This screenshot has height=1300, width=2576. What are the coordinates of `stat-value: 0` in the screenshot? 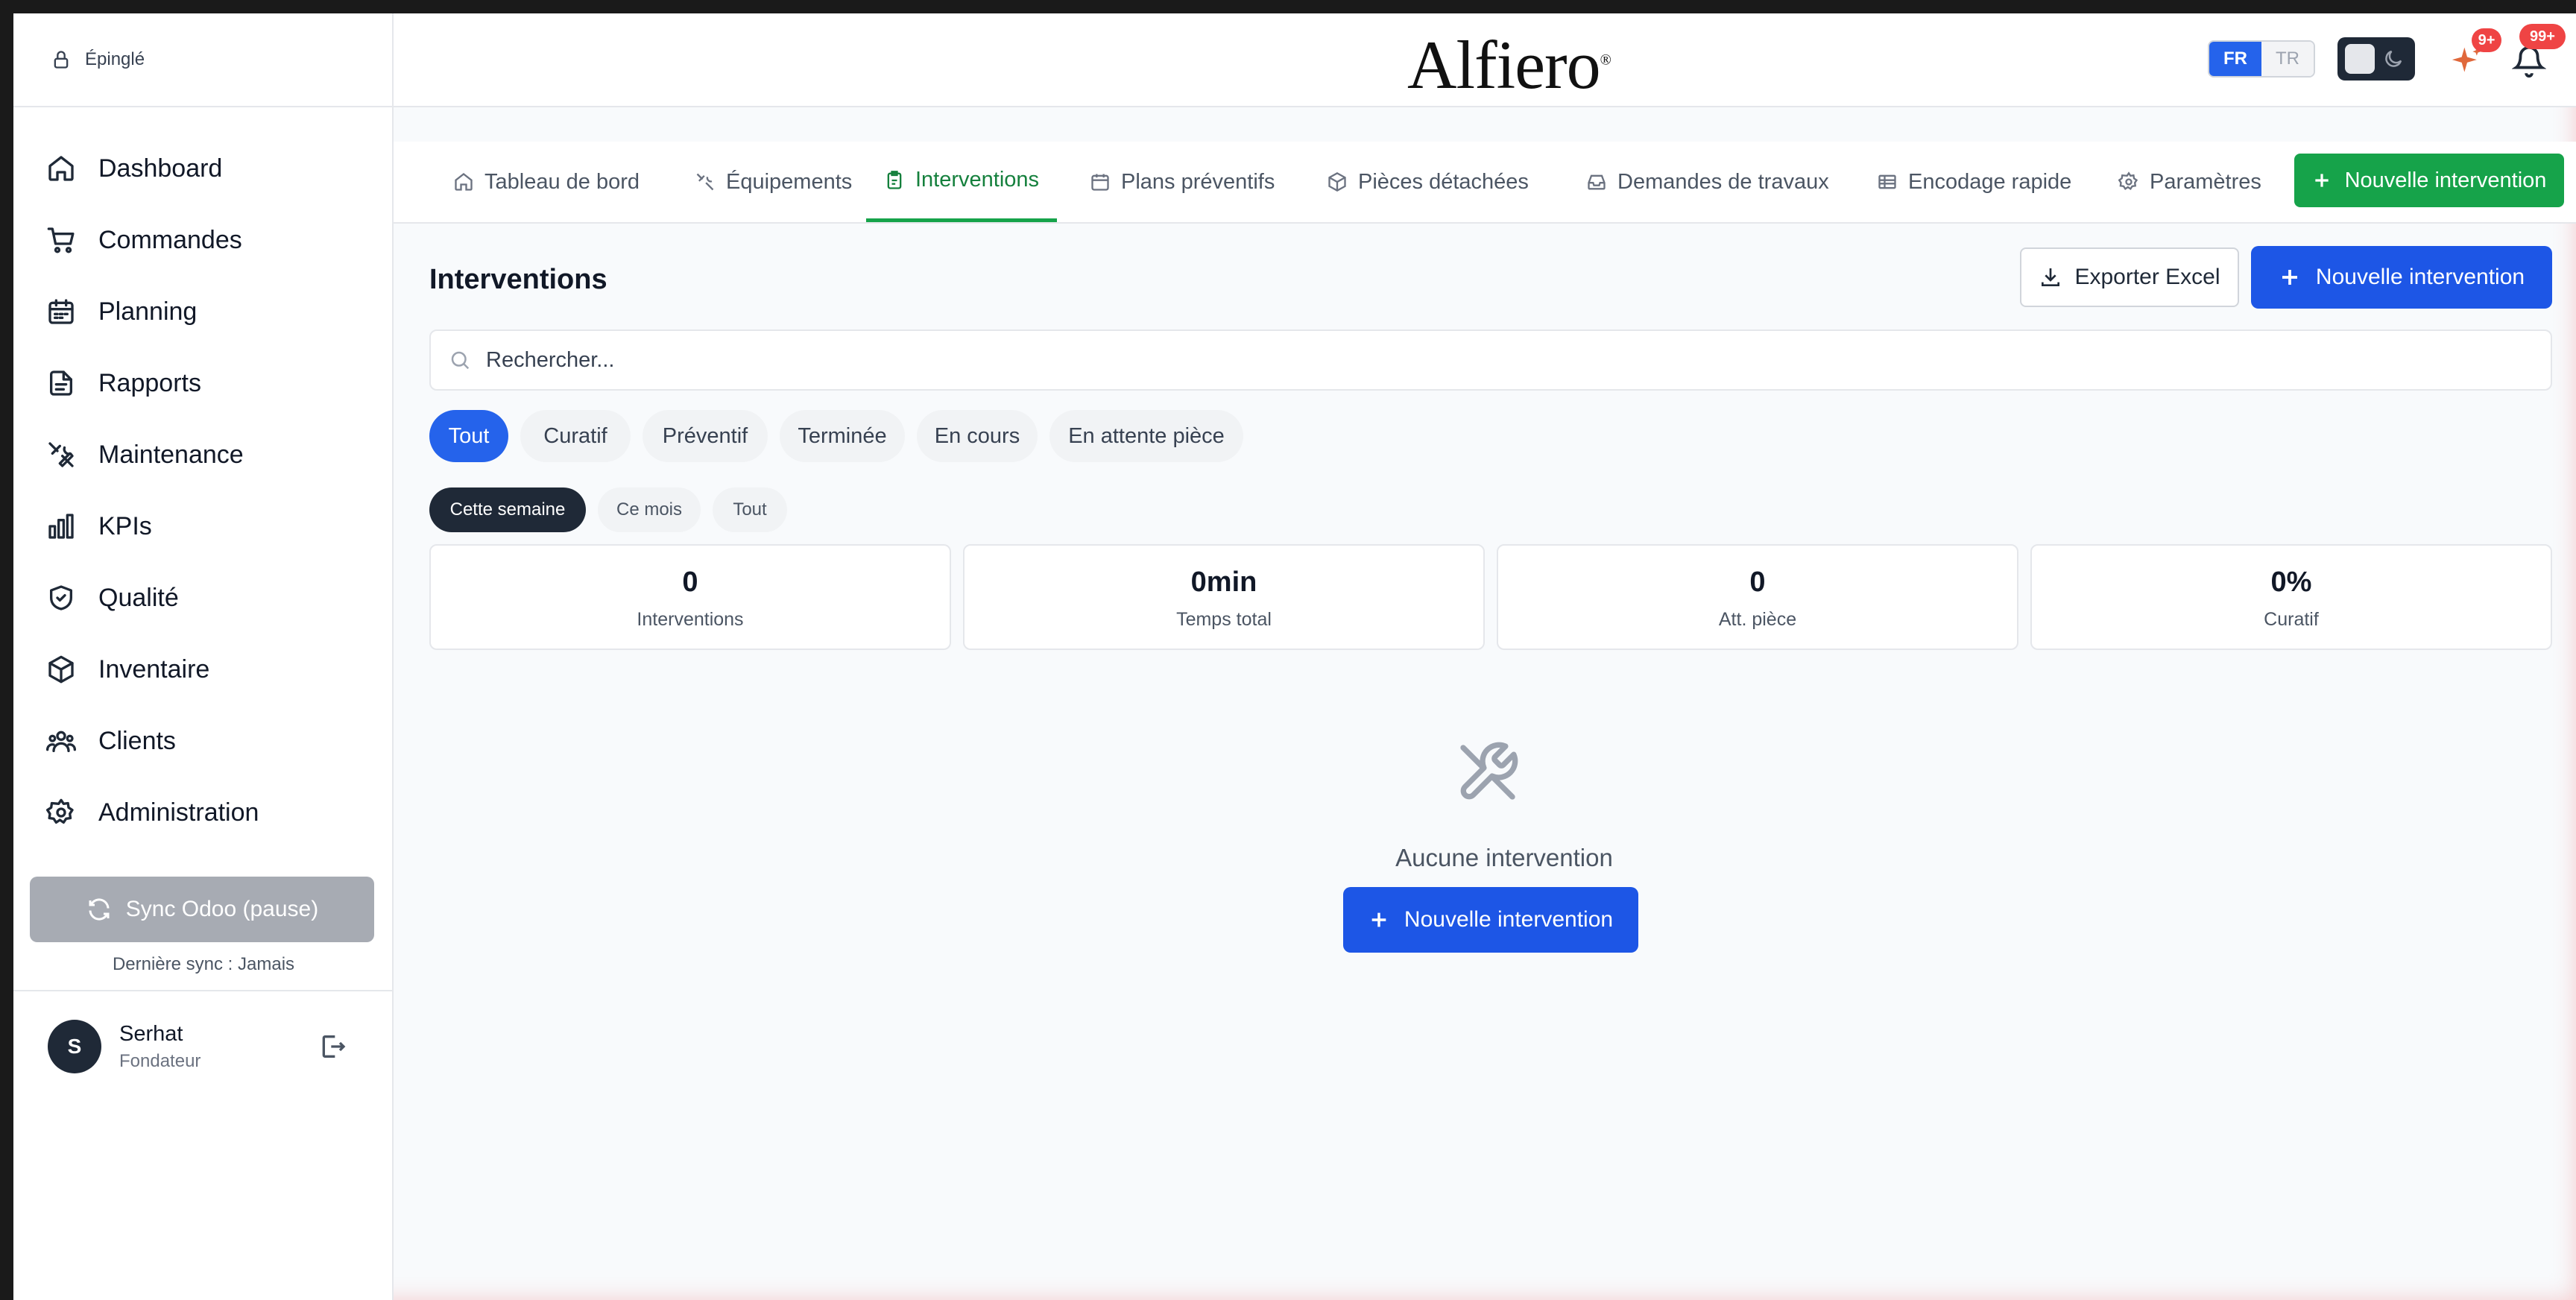 It's located at (1758, 582).